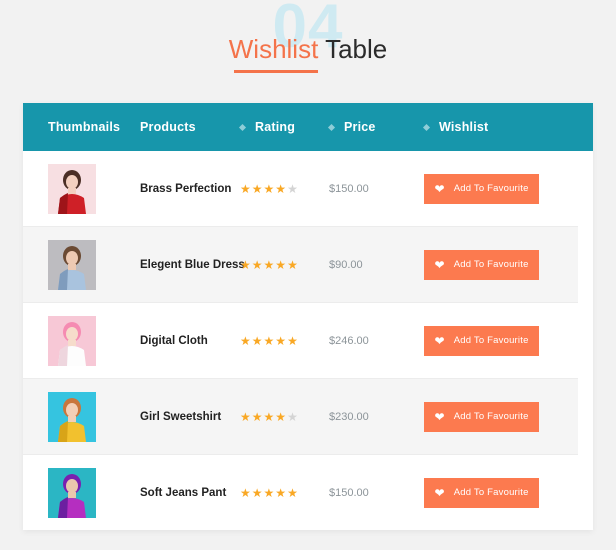 This screenshot has height=550, width=616. I want to click on product-name-cell: Brass Perfection, so click(190, 189).